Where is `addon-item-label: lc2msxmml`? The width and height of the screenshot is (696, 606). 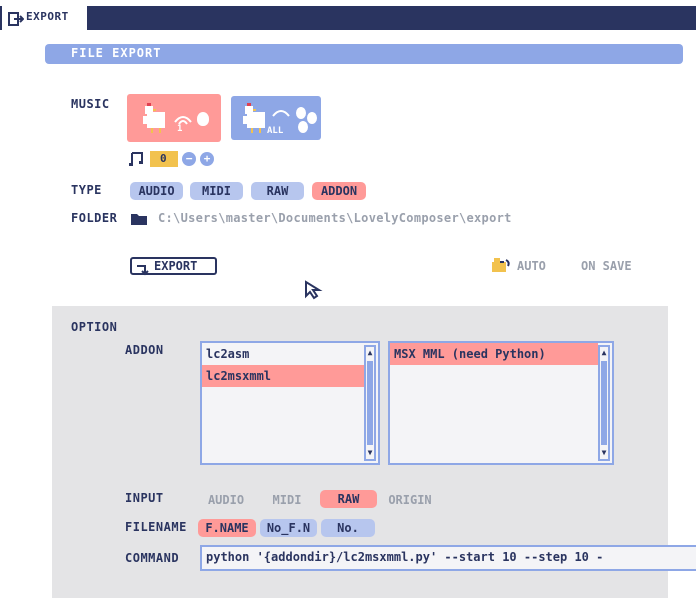 addon-item-label: lc2msxmml is located at coordinates (239, 376).